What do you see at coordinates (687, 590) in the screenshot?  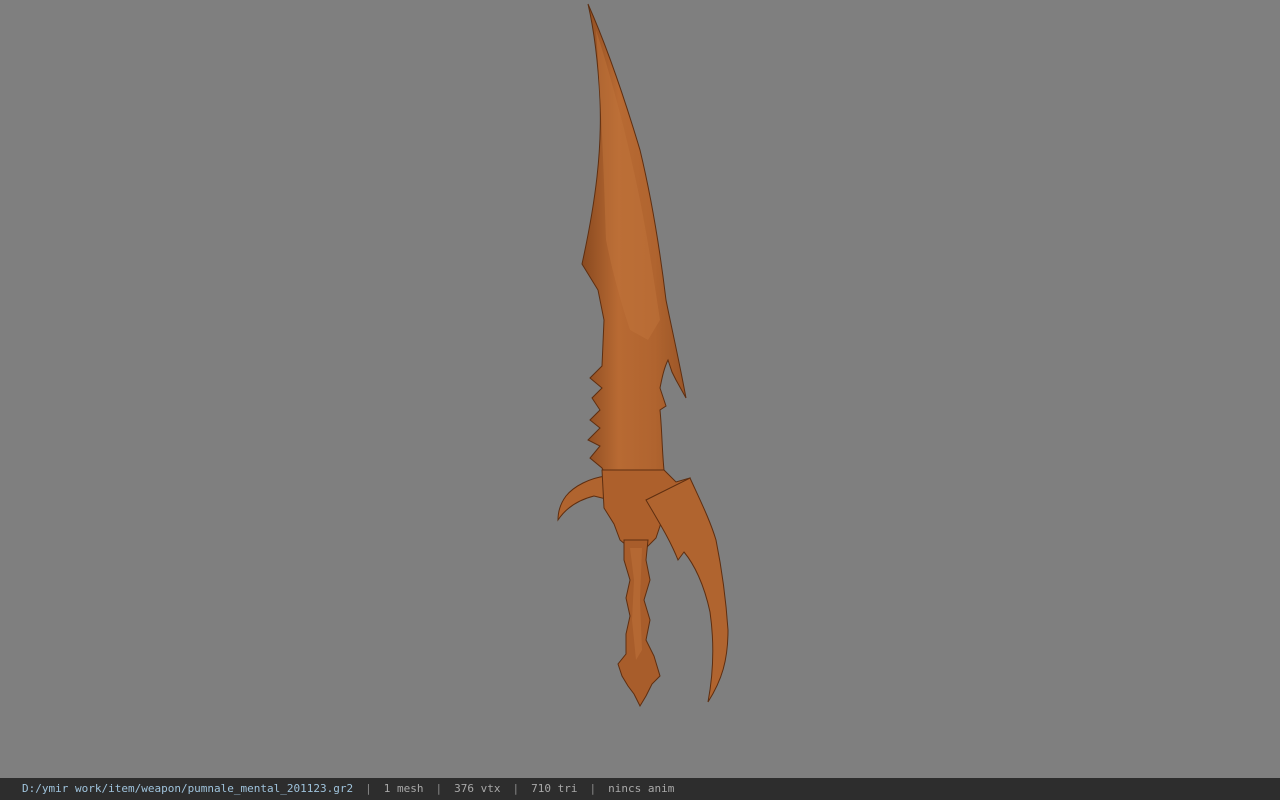 I see `guard-right-prong` at bounding box center [687, 590].